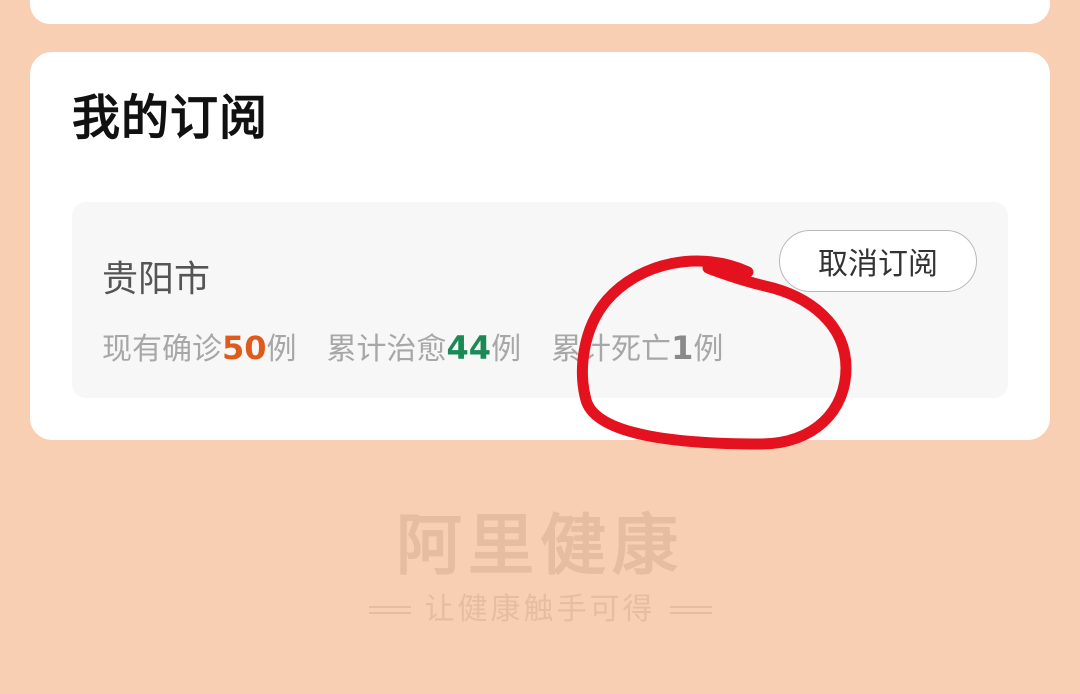 The image size is (1080, 694). What do you see at coordinates (170, 118) in the screenshot?
I see `section-title: 我的订阅` at bounding box center [170, 118].